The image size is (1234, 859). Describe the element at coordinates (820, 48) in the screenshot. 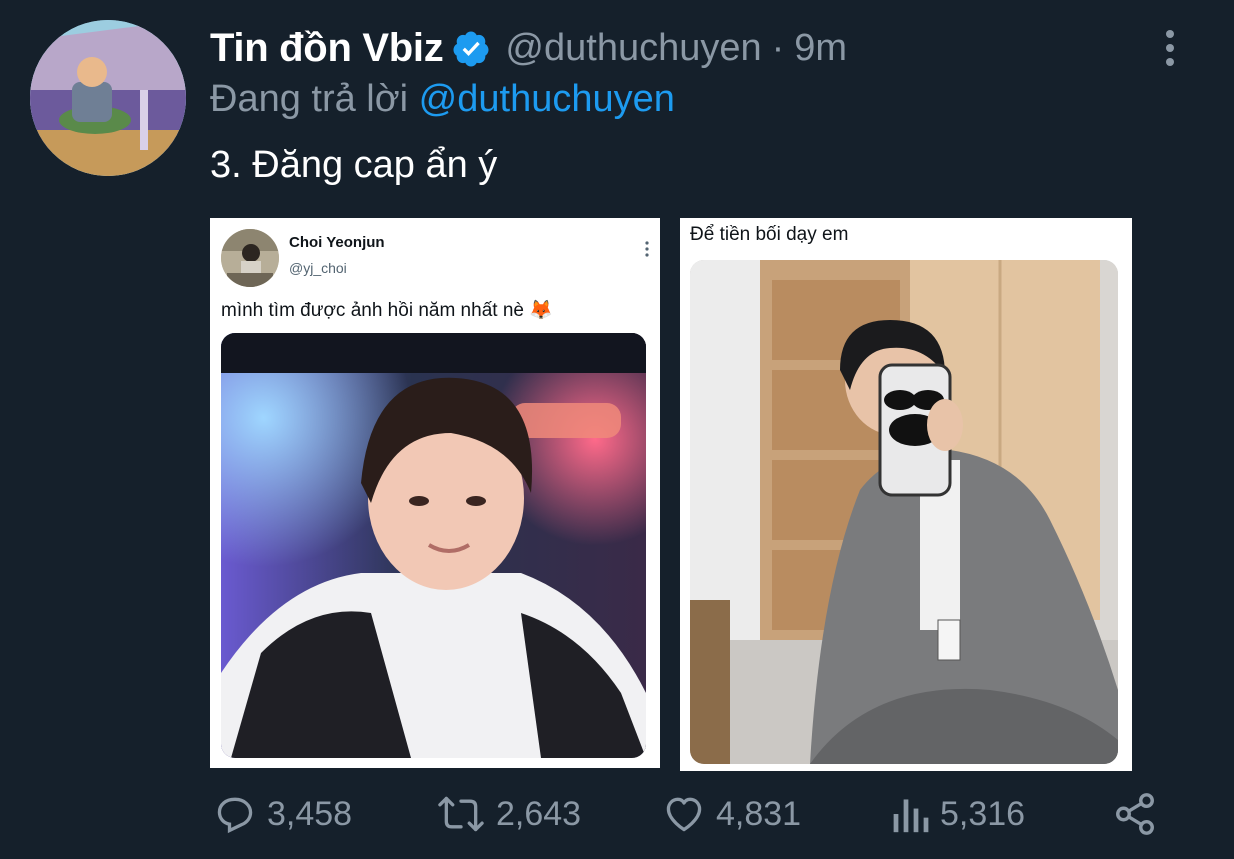

I see `timestamp: 9m` at that location.